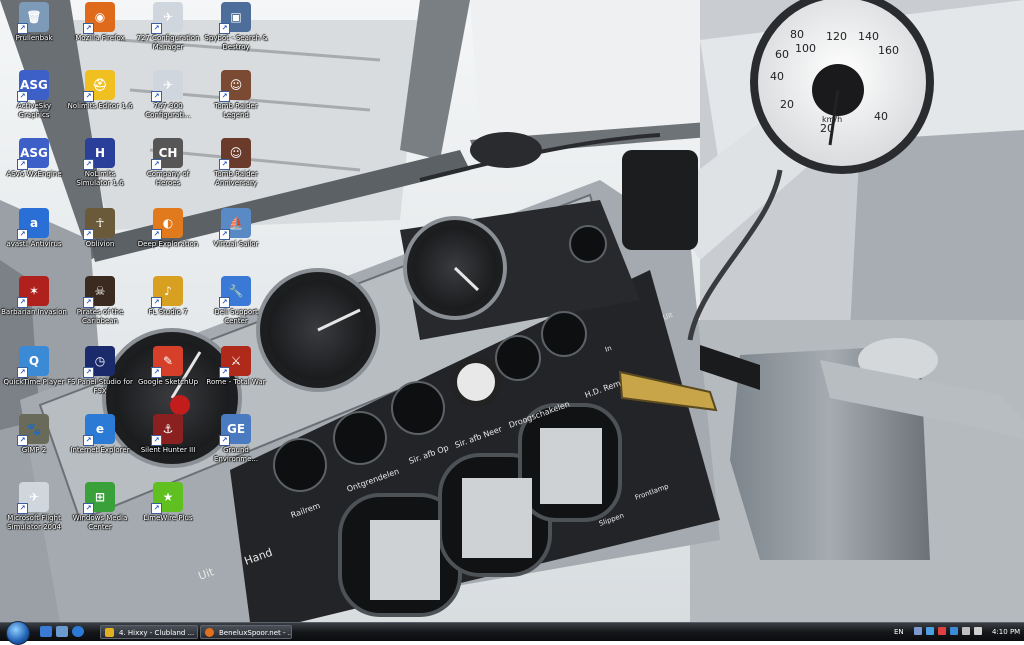 The width and height of the screenshot is (1024, 645). I want to click on desktop-icon: ASG ↗ ActiveSky Graphics, so click(34, 101).